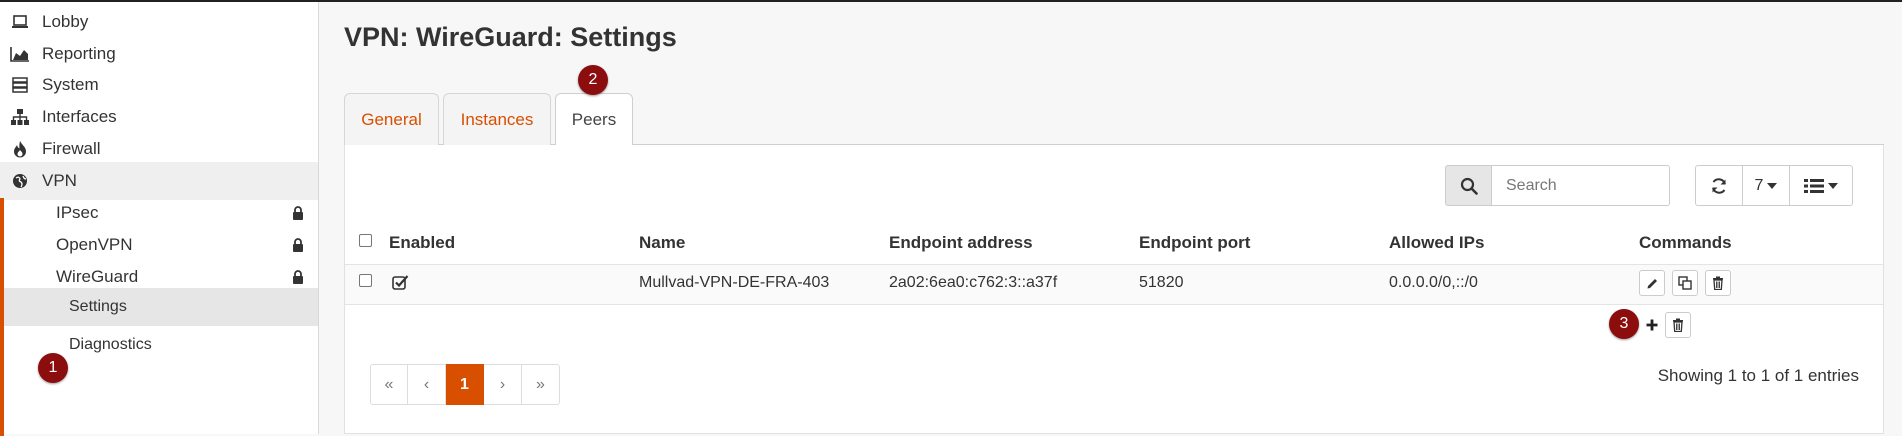  Describe the element at coordinates (593, 80) in the screenshot. I see `annotation-badge-2: 2` at that location.